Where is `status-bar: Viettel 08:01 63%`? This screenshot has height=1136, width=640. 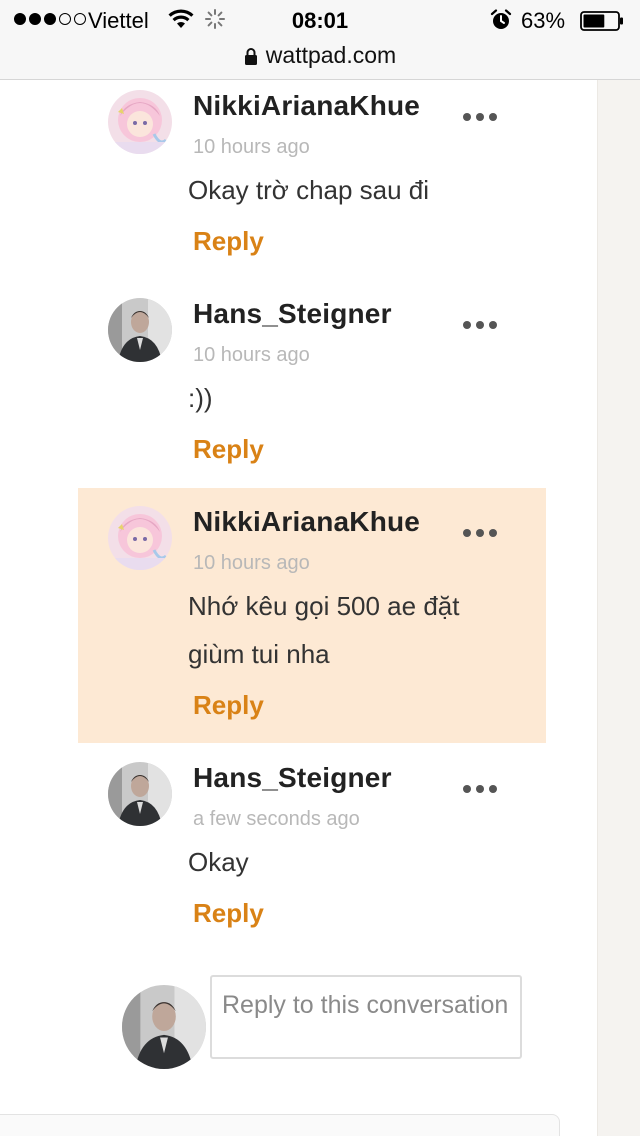
status-bar: Viettel 08:01 63% is located at coordinates (320, 20).